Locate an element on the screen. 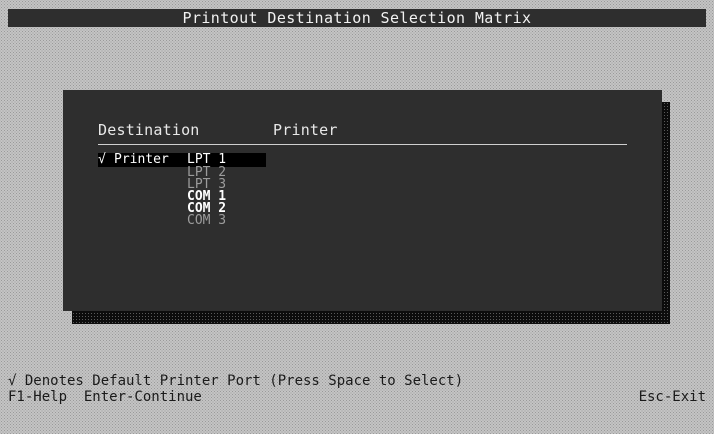 Image resolution: width=714 pixels, height=434 pixels. help-keys-hint: F1-Help Enter-Continue is located at coordinates (105, 397).